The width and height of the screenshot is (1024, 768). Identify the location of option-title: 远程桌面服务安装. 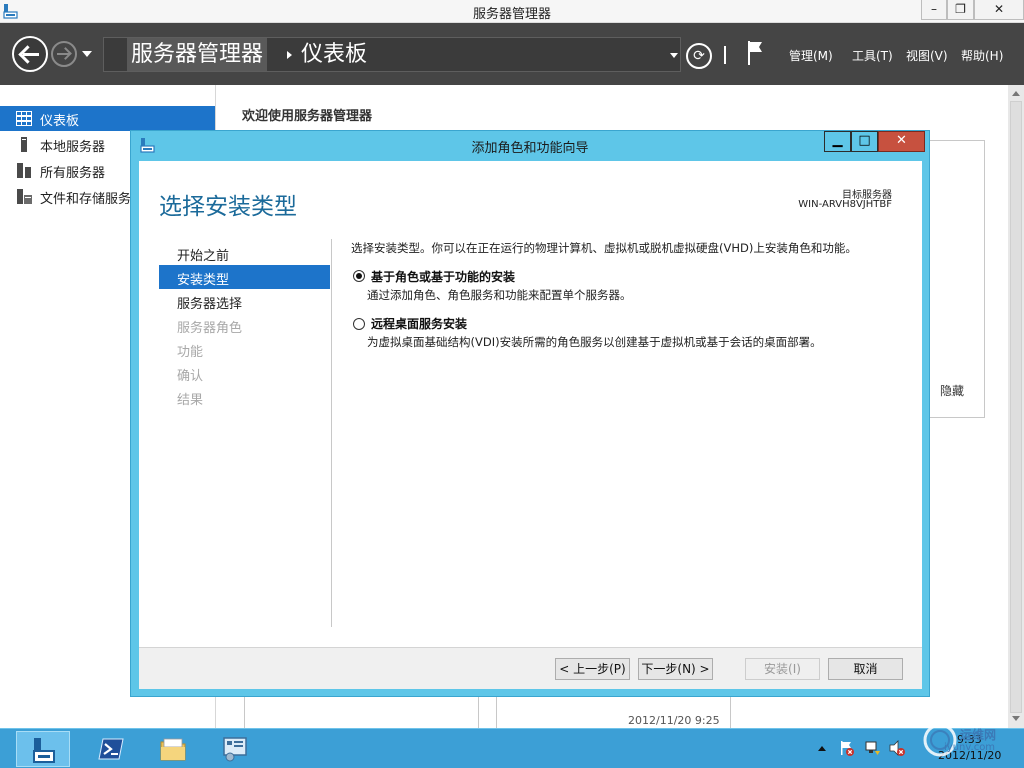
(419, 323).